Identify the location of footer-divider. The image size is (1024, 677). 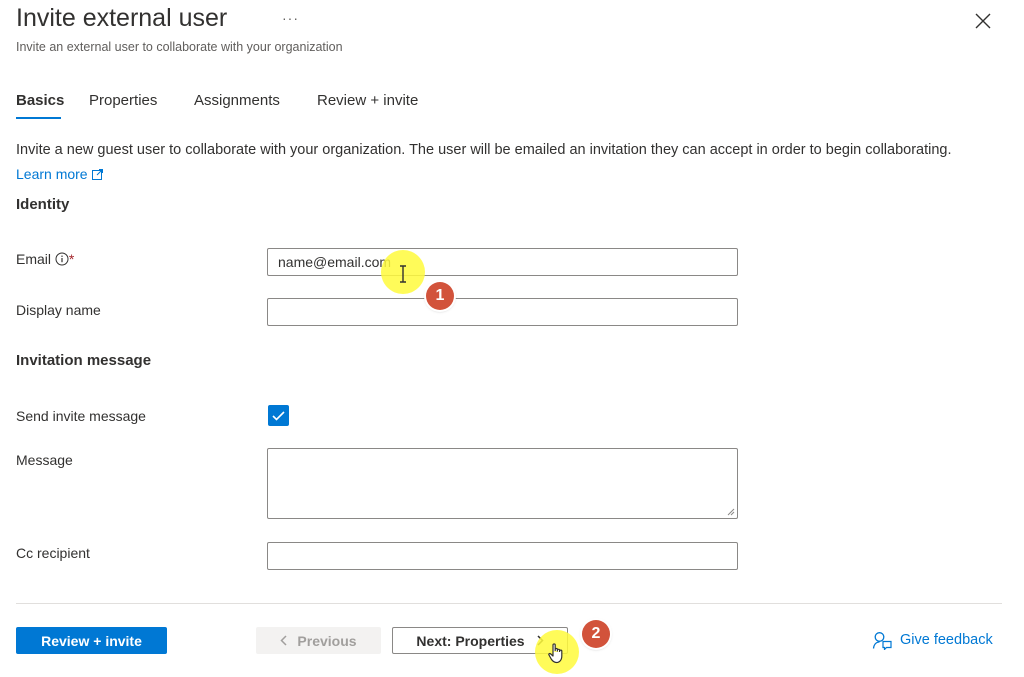
(509, 603).